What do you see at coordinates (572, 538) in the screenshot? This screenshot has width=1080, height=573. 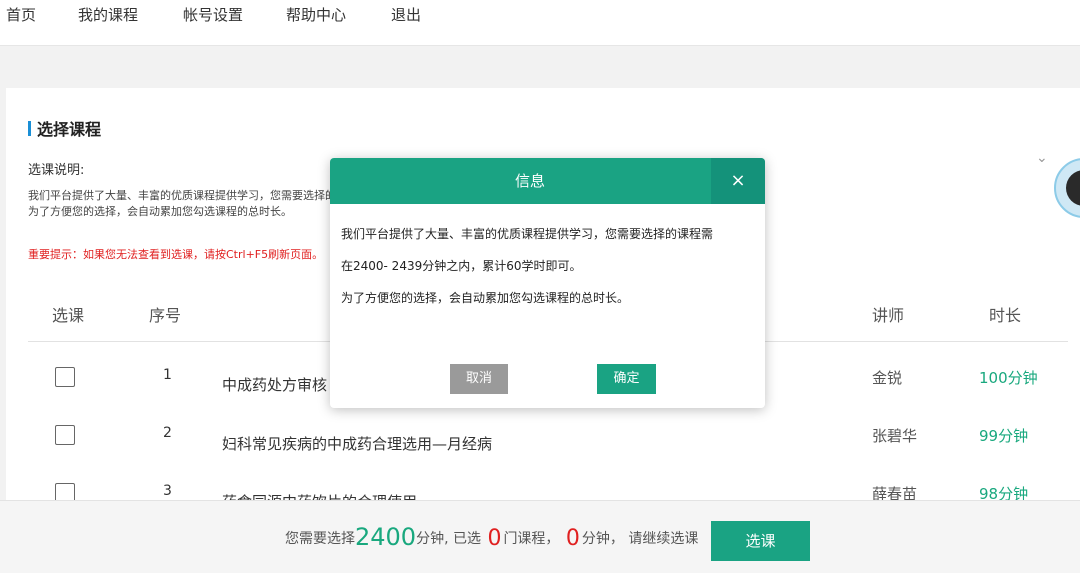 I see `minutes-selected-count: 0` at bounding box center [572, 538].